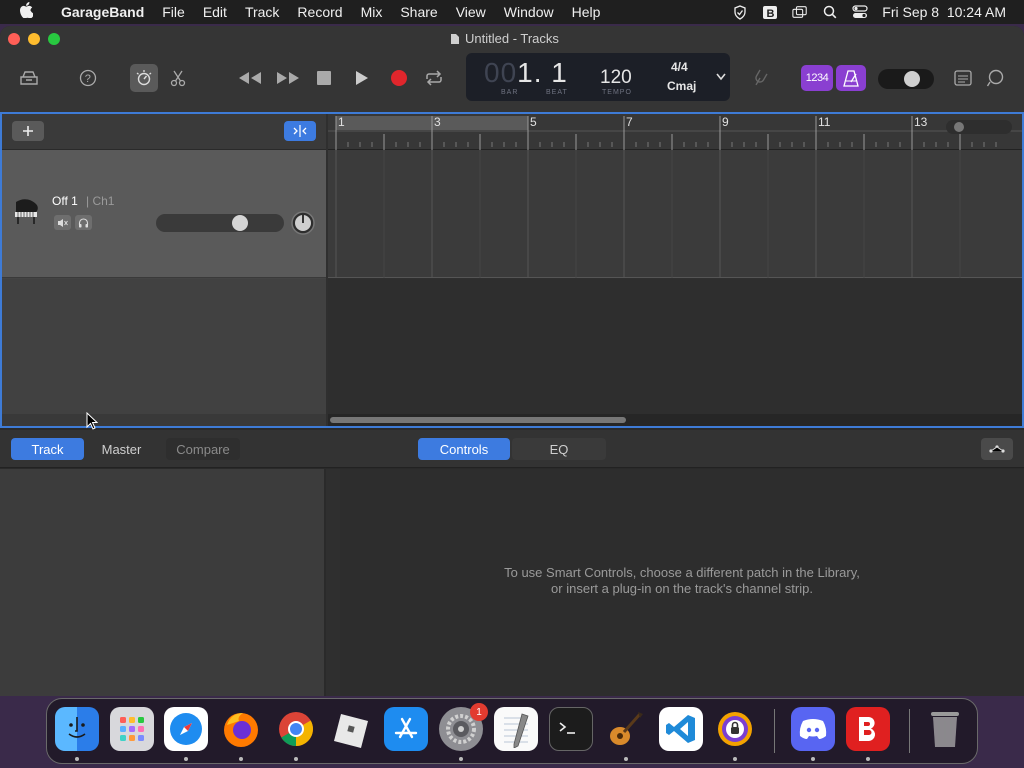  Describe the element at coordinates (945, 729) in the screenshot. I see `dock-trash` at that location.